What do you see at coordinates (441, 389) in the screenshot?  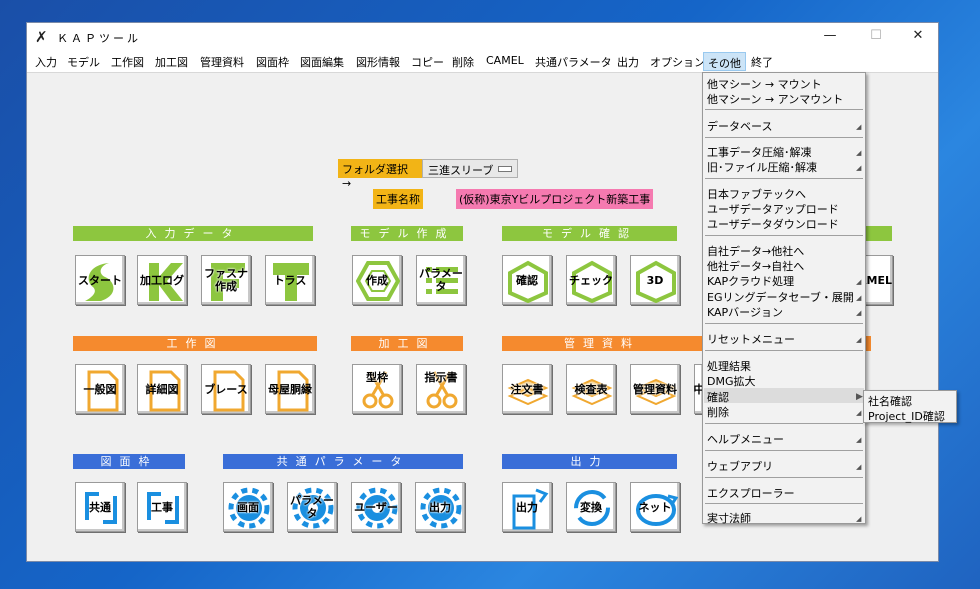 I see `shijisho-button: 指示書` at bounding box center [441, 389].